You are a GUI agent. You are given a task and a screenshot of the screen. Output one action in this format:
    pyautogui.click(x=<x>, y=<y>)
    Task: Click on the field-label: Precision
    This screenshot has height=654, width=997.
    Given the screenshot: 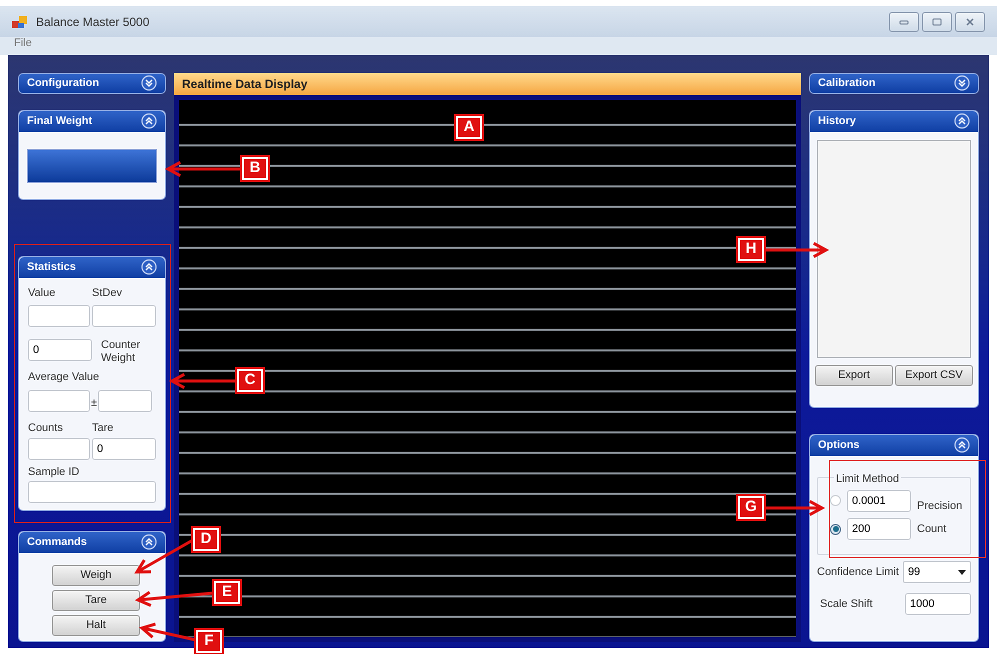 What is the action you would take?
    pyautogui.click(x=939, y=506)
    